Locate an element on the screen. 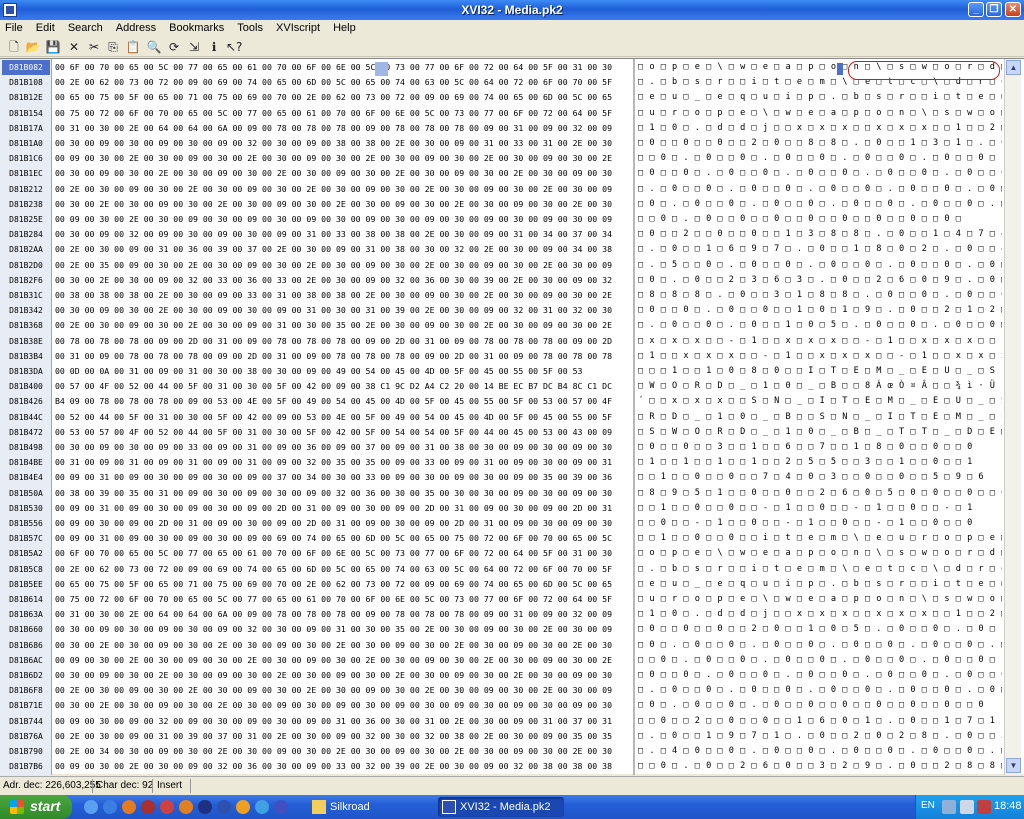 Image resolution: width=1024 pixels, height=819 pixels. save-icon: 💾 is located at coordinates (53, 47).